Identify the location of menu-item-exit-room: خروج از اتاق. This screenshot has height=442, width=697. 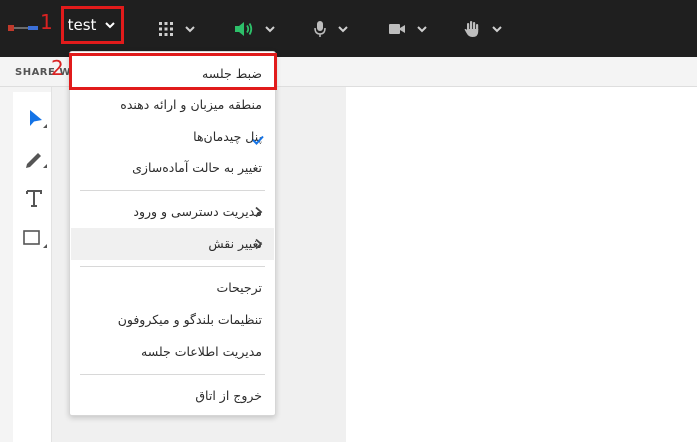
(172, 396).